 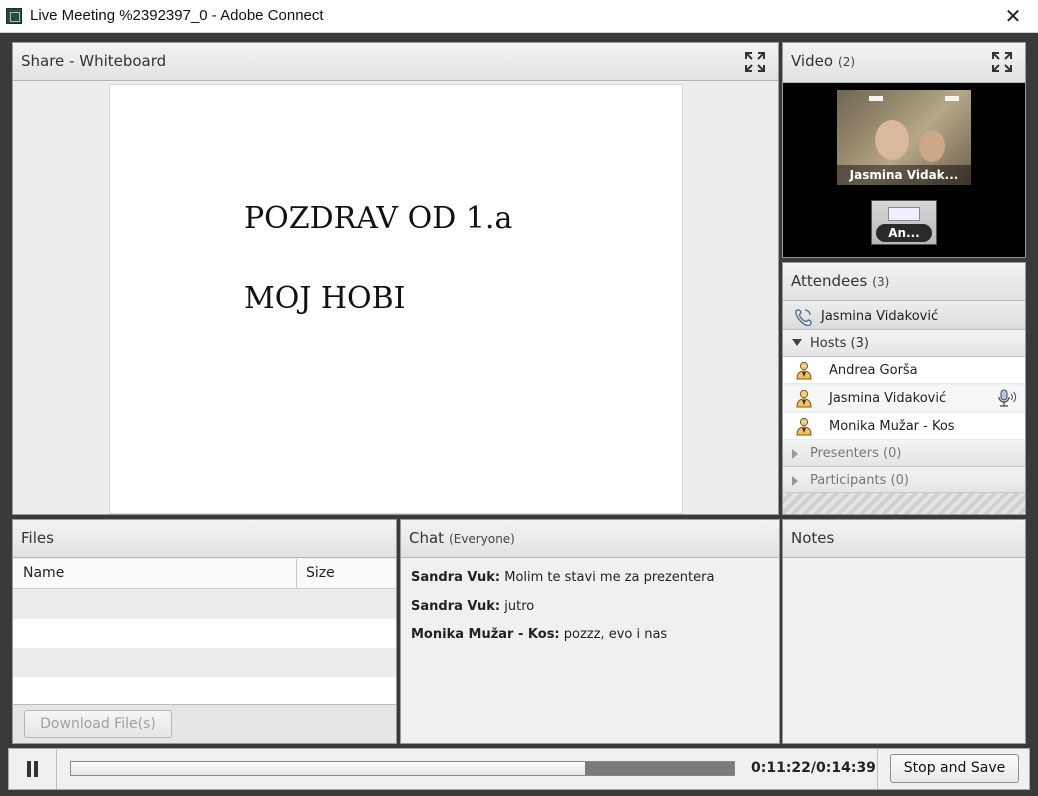 I want to click on video-pod-title: Video (2), so click(x=823, y=61).